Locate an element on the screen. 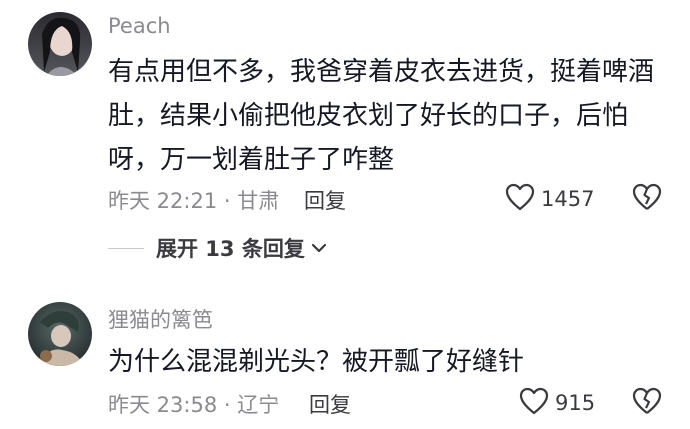  like-count: 1457 is located at coordinates (568, 199).